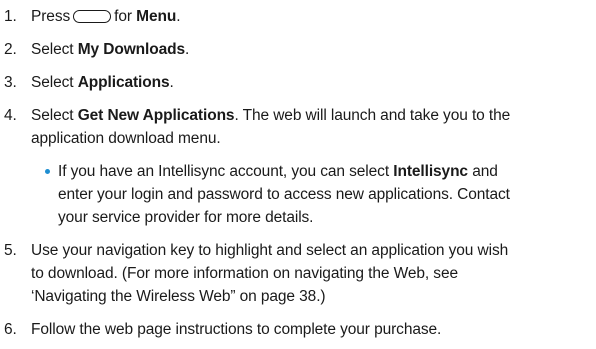 The height and width of the screenshot is (349, 596). What do you see at coordinates (186, 217) in the screenshot?
I see `bullet-text-line-3: your service provider for more details.` at bounding box center [186, 217].